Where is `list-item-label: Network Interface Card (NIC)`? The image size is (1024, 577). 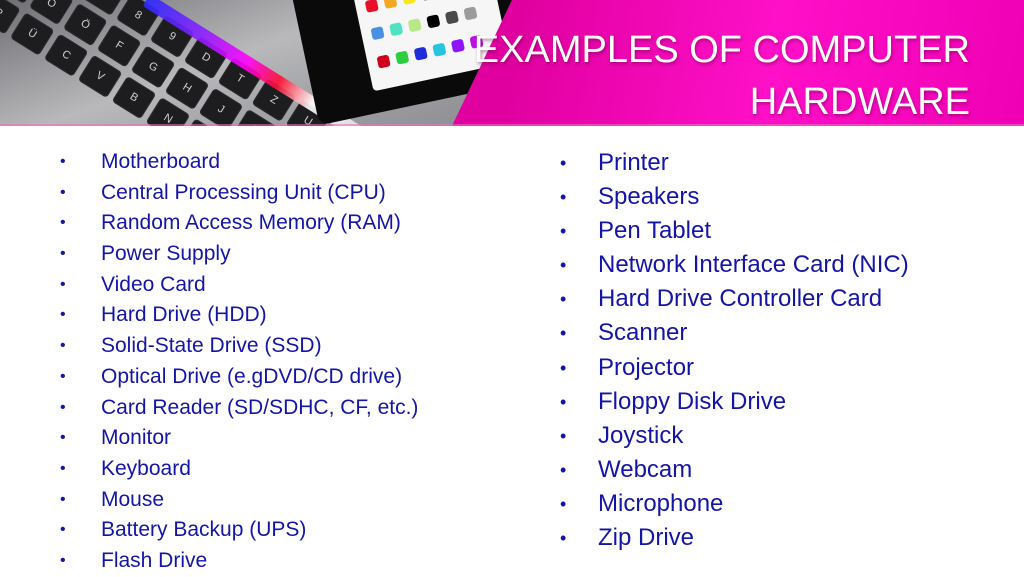 list-item-label: Network Interface Card (NIC) is located at coordinates (753, 265).